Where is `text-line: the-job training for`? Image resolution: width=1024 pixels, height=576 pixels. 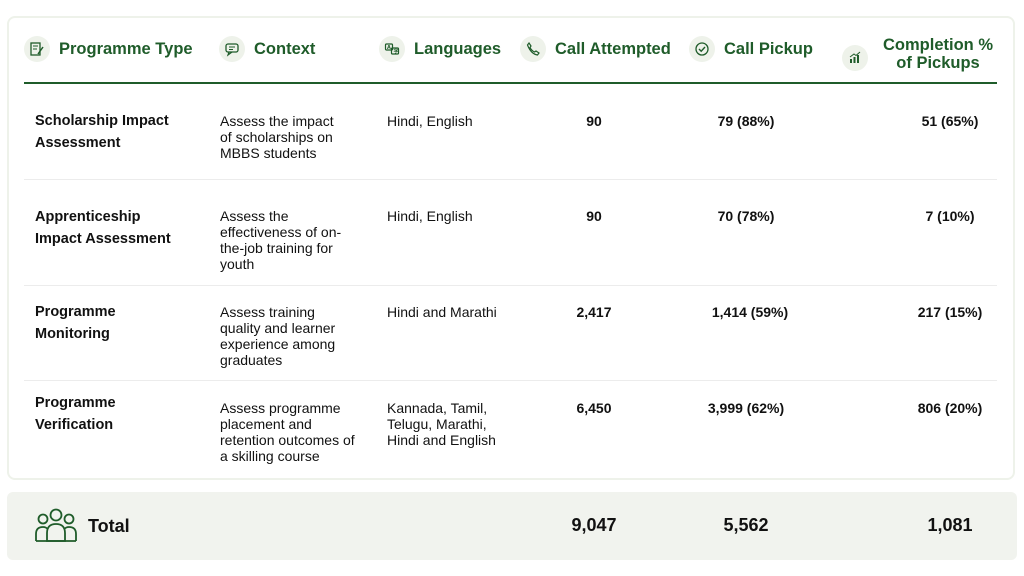 text-line: the-job training for is located at coordinates (276, 248).